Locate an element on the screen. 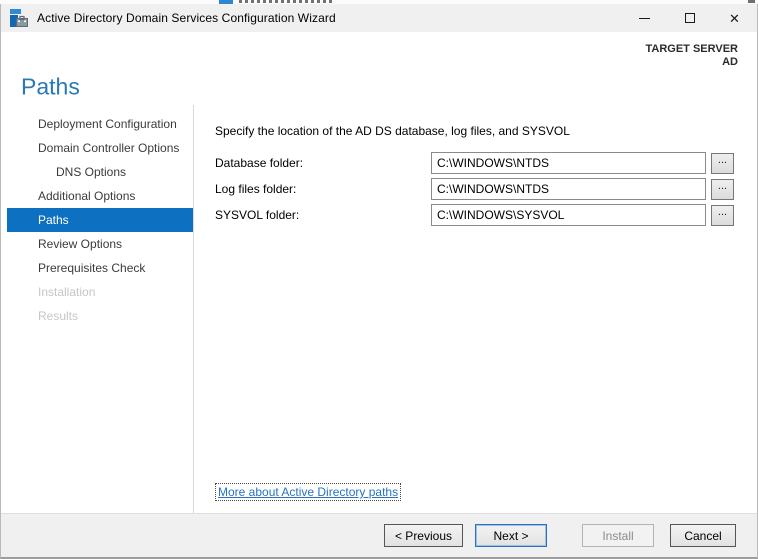  sidebar-item-results: Results is located at coordinates (58, 316).